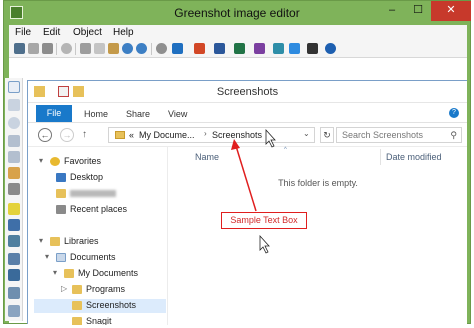  Describe the element at coordinates (264, 220) in the screenshot. I see `annotation-text-box: Sample Text Box` at that location.